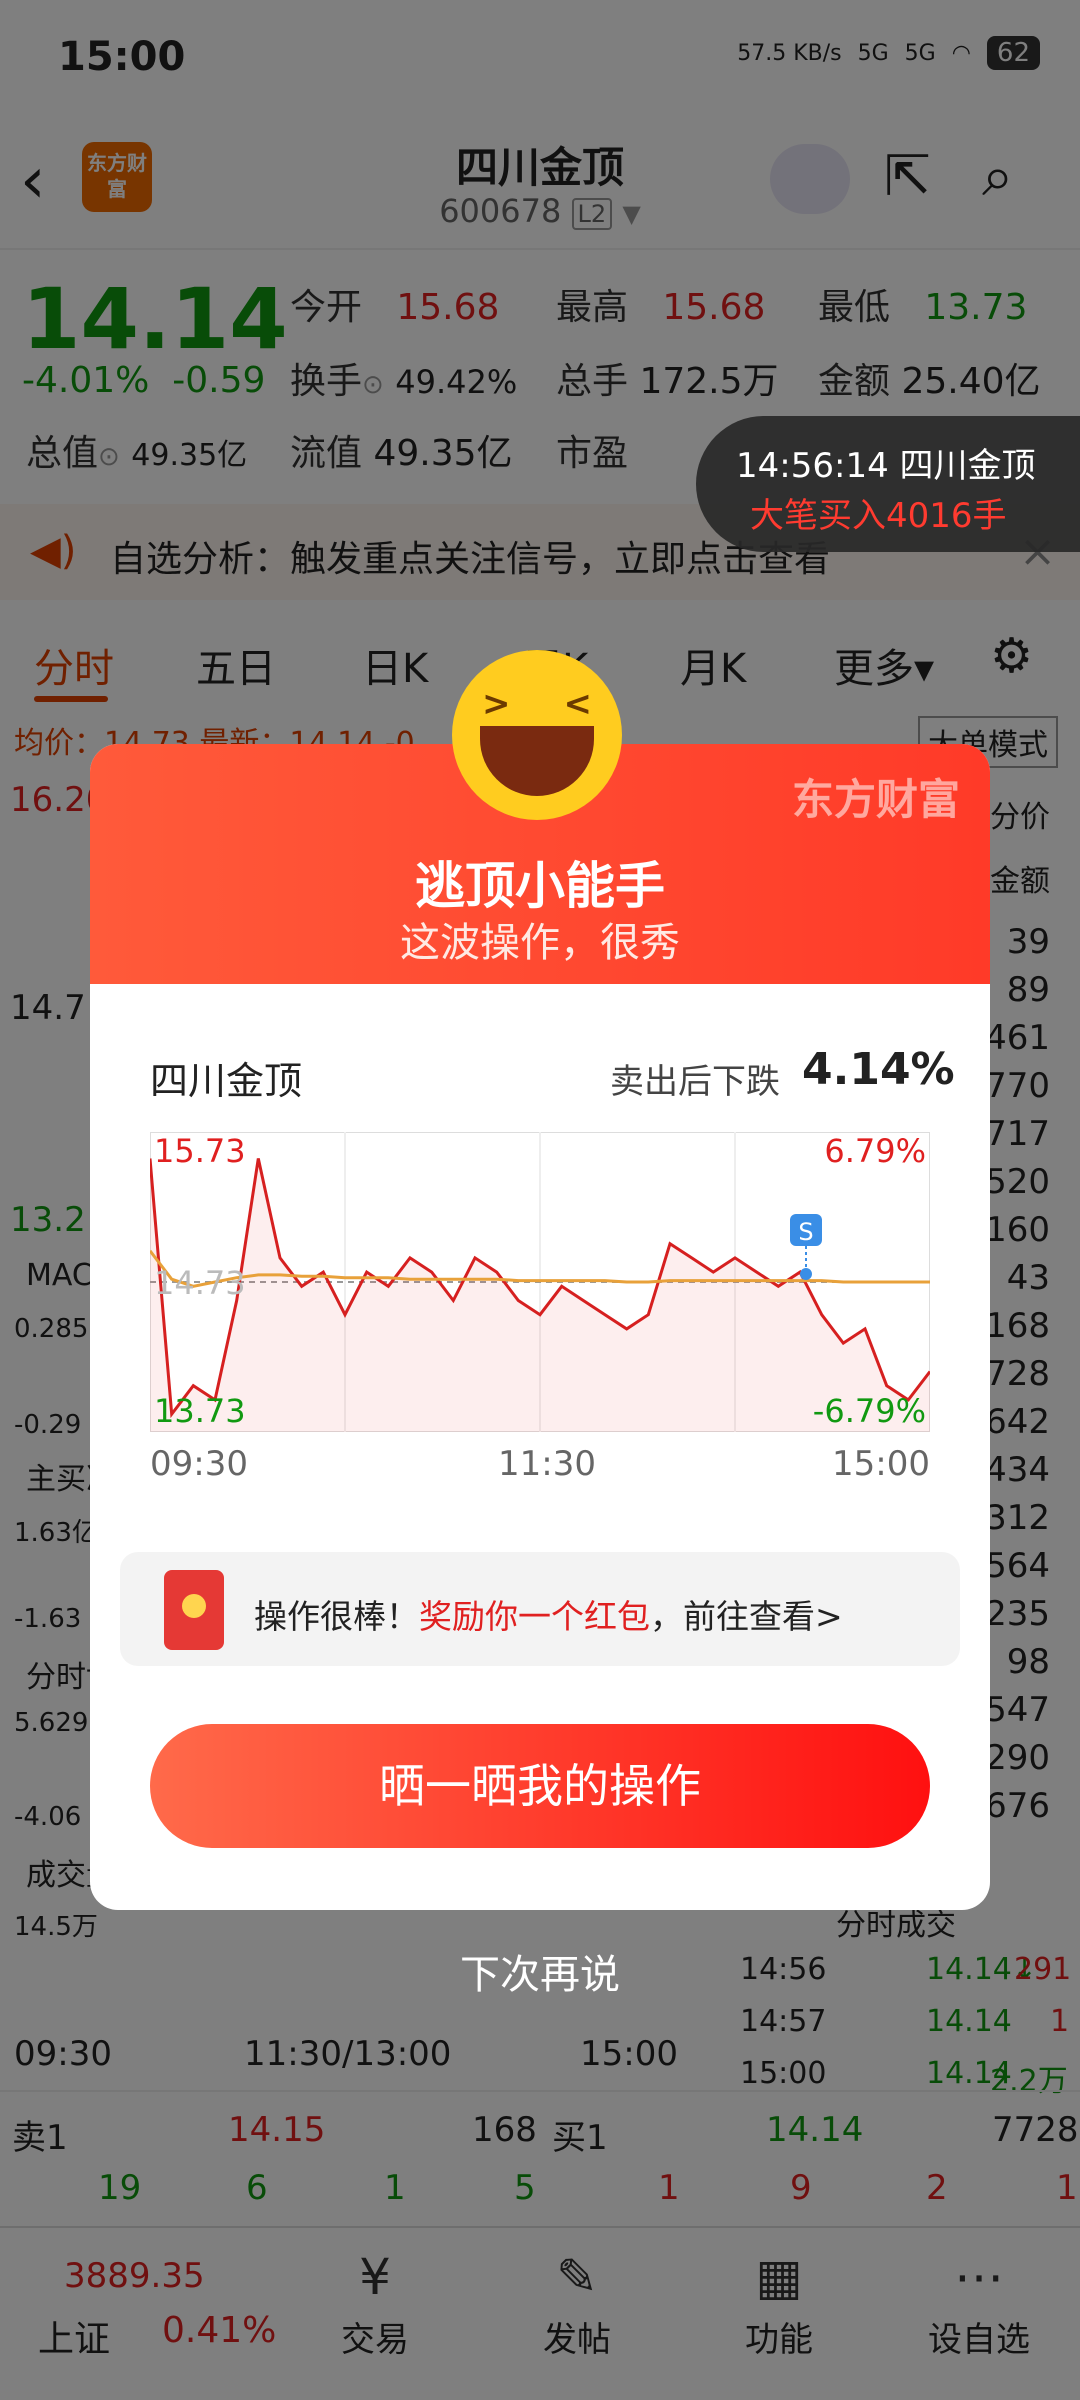  Describe the element at coordinates (199, 1464) in the screenshot. I see `chart-time-start: 09:30` at that location.